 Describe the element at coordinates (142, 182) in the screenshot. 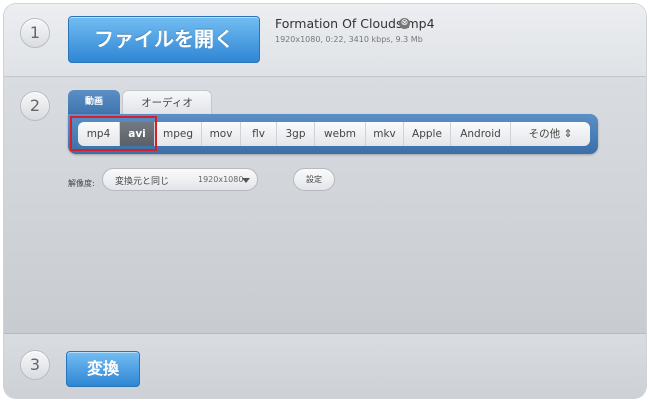

I see `resolution-value: 変換元と同じ` at that location.